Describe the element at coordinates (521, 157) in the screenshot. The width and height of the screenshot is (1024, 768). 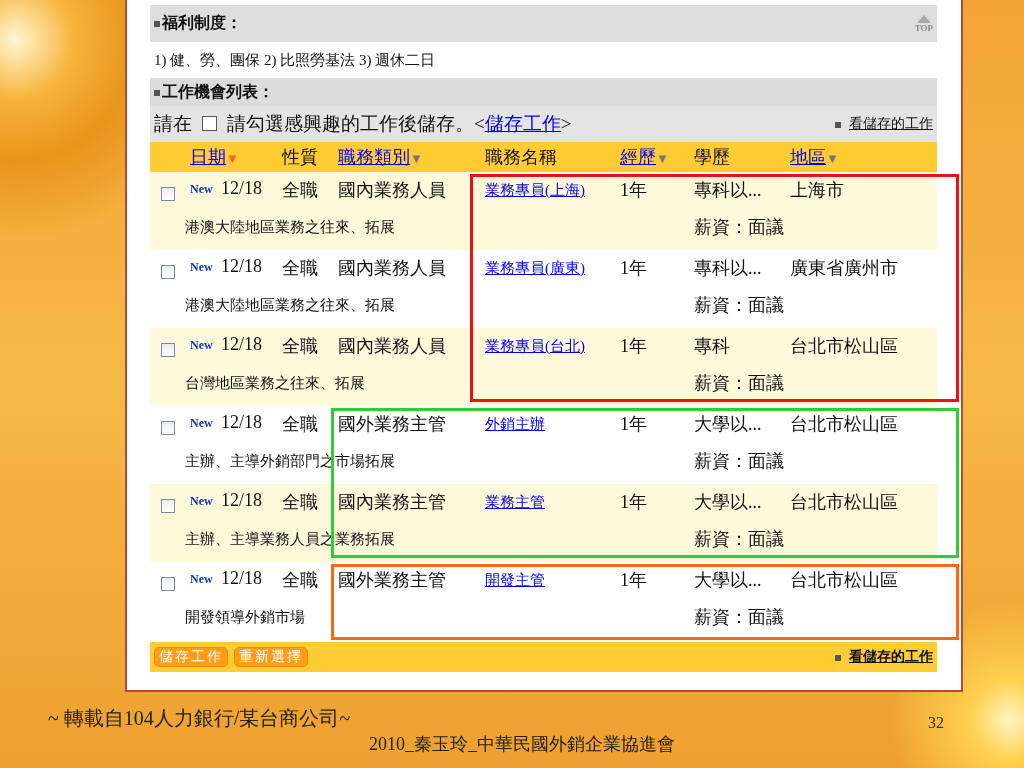
I see `column-header: 職務名稱` at that location.